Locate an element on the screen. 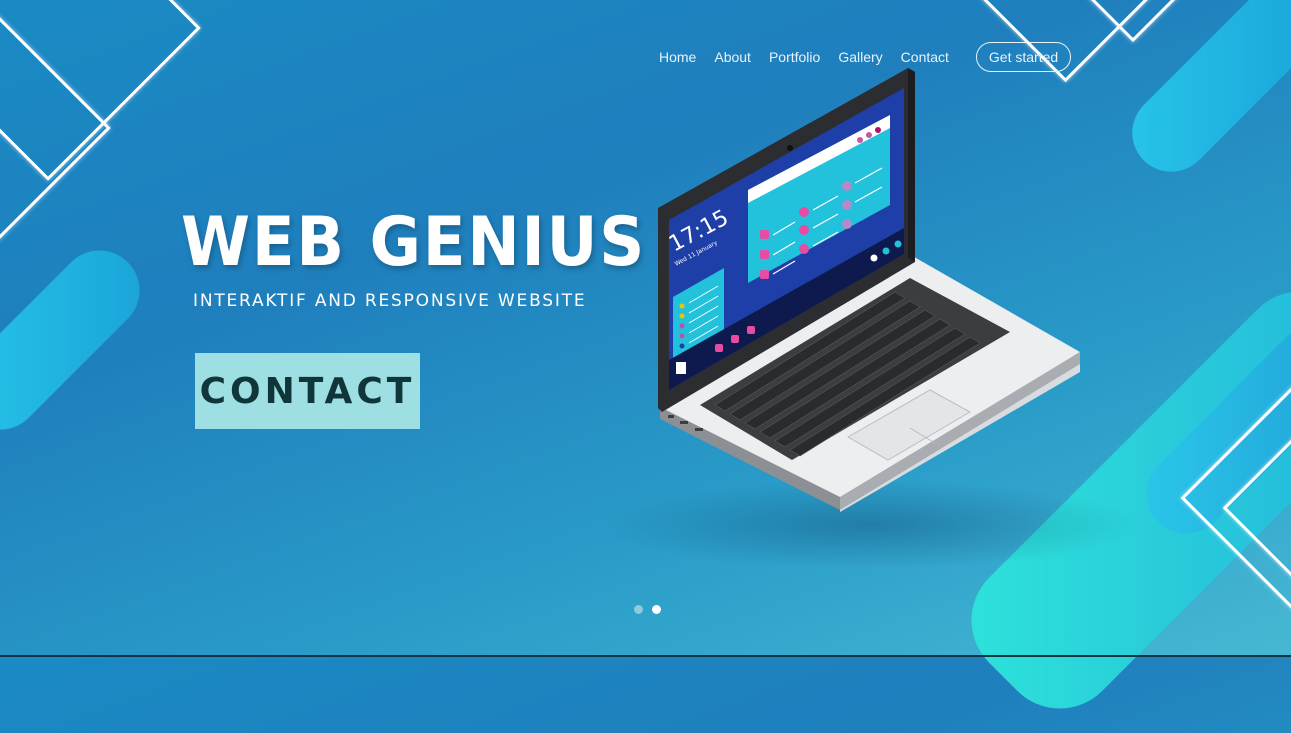 This screenshot has height=733, width=1291. webcam is located at coordinates (790, 148).